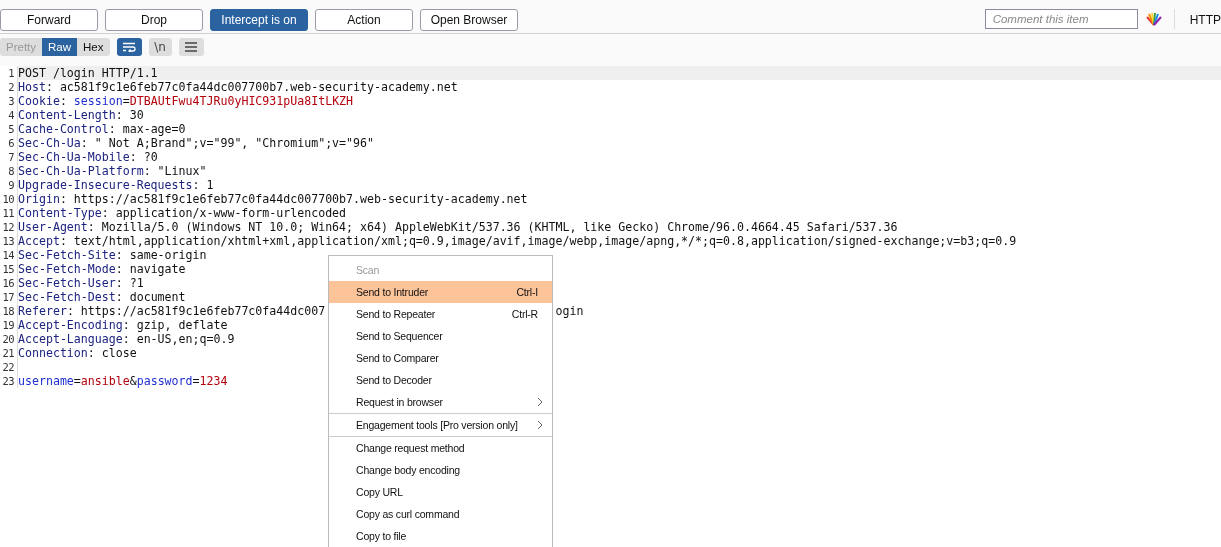 This screenshot has height=547, width=1221. What do you see at coordinates (224, 213) in the screenshot?
I see `code-text: : application/x-www-form-urlencoded` at bounding box center [224, 213].